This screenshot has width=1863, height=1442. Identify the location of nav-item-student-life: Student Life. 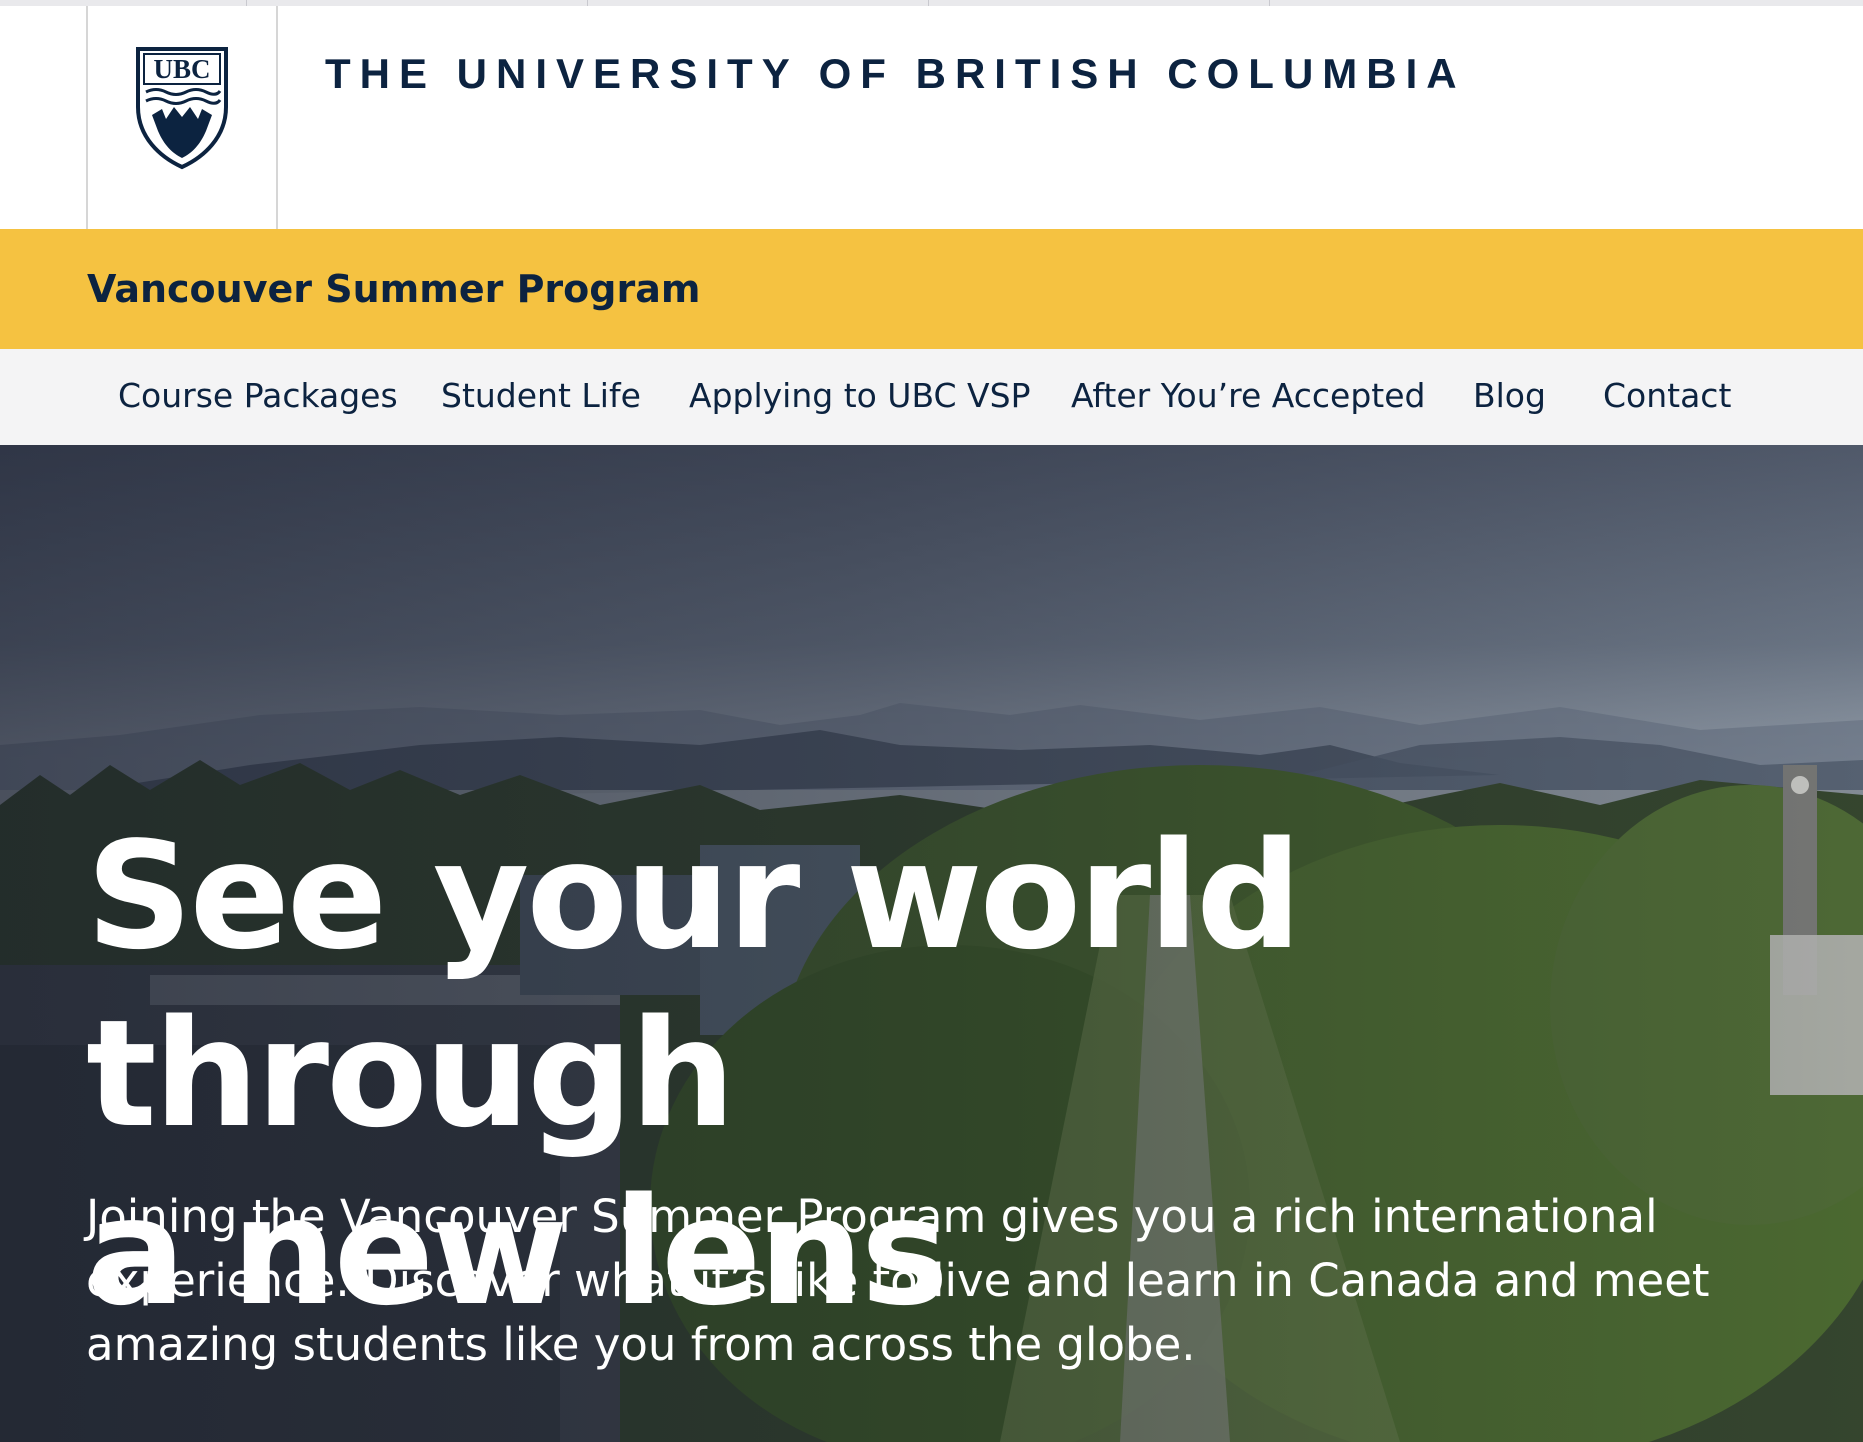
(541, 395).